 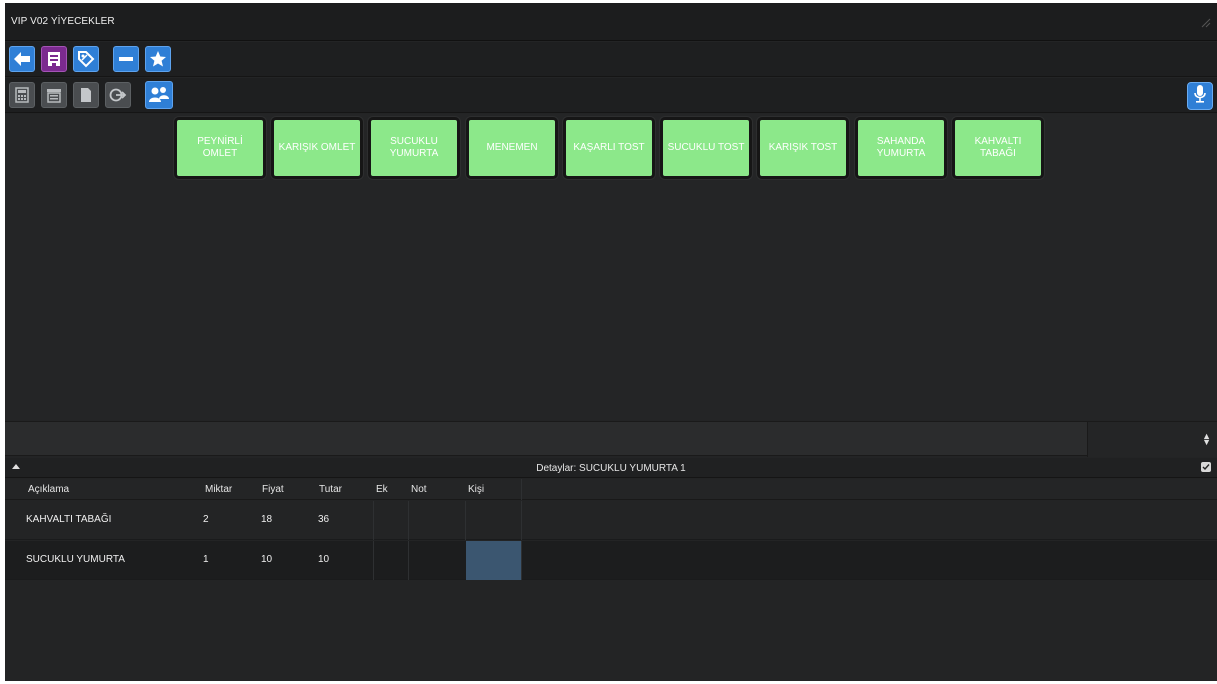 I want to click on selected-cell-highlight, so click(x=493, y=560).